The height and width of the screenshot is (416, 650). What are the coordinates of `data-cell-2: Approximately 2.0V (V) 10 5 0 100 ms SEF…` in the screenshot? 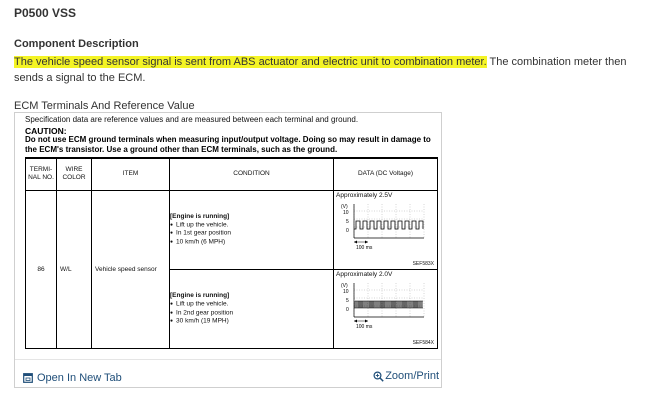 It's located at (385, 309).